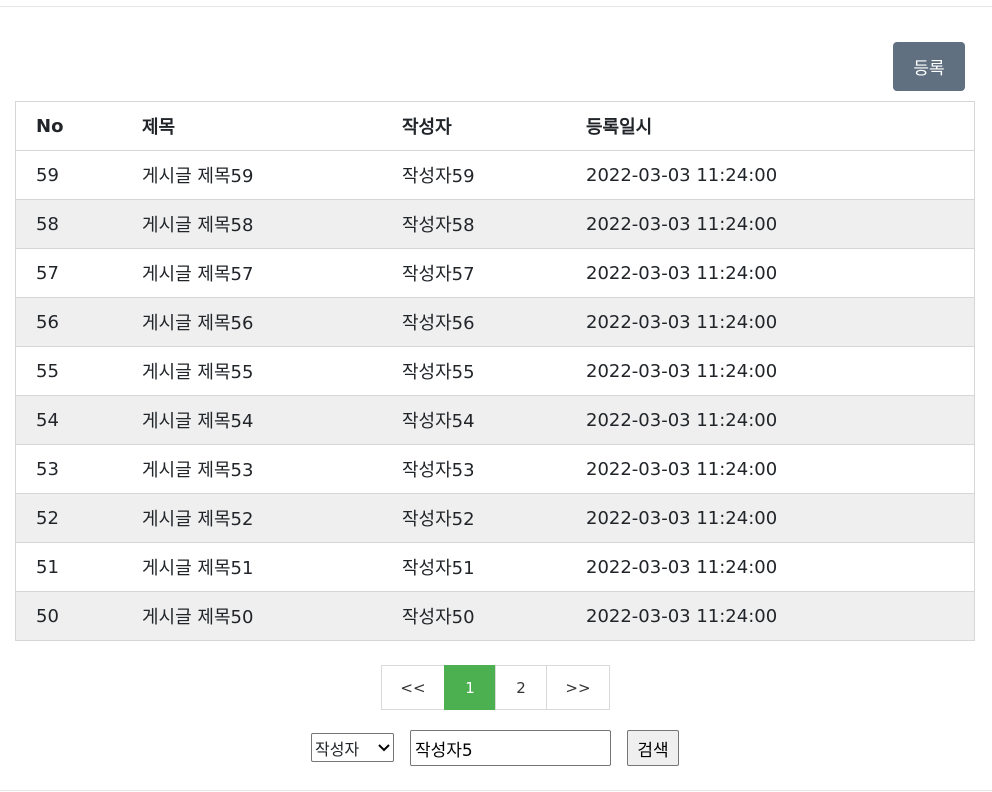 The width and height of the screenshot is (992, 792). What do you see at coordinates (413, 687) in the screenshot?
I see `first-page-button: <<` at bounding box center [413, 687].